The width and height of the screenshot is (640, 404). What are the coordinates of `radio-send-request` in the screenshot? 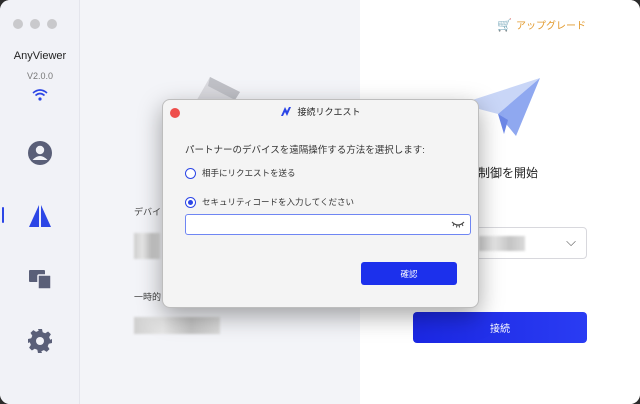 It's located at (190, 173).